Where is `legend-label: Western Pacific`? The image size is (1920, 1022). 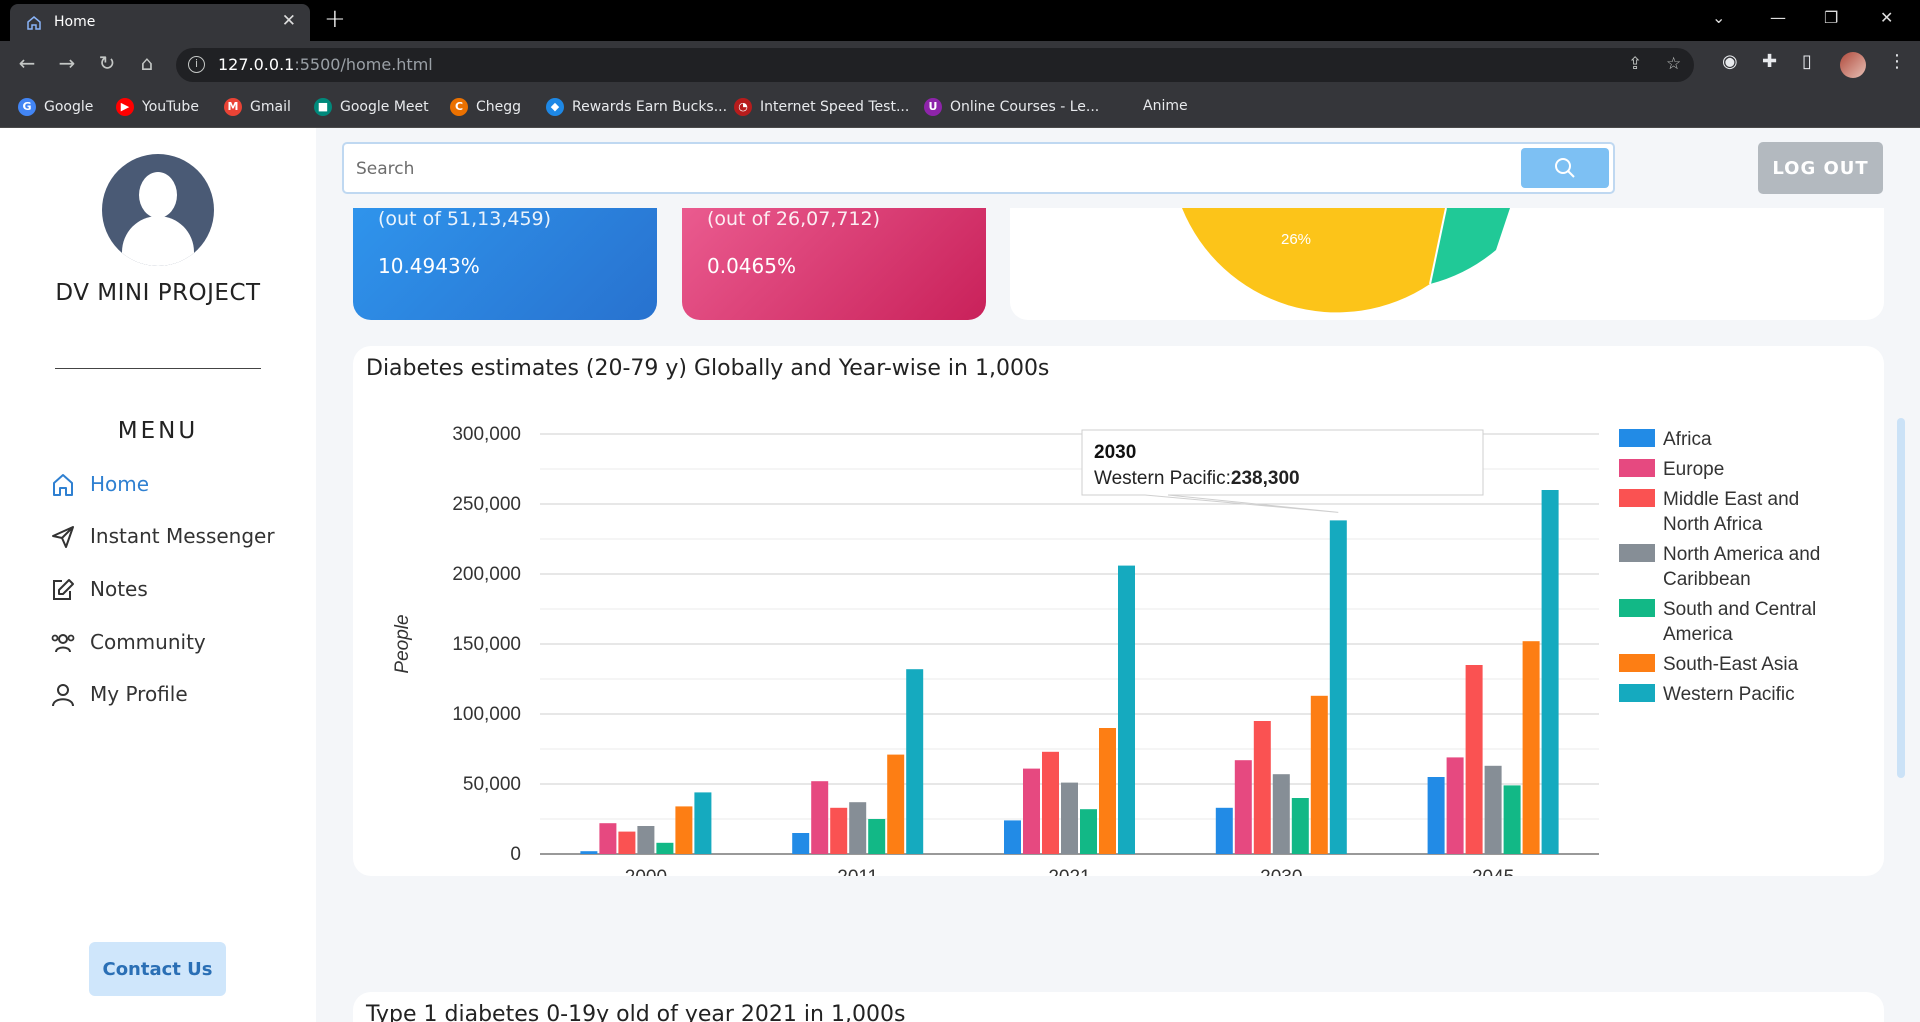 legend-label: Western Pacific is located at coordinates (1729, 694).